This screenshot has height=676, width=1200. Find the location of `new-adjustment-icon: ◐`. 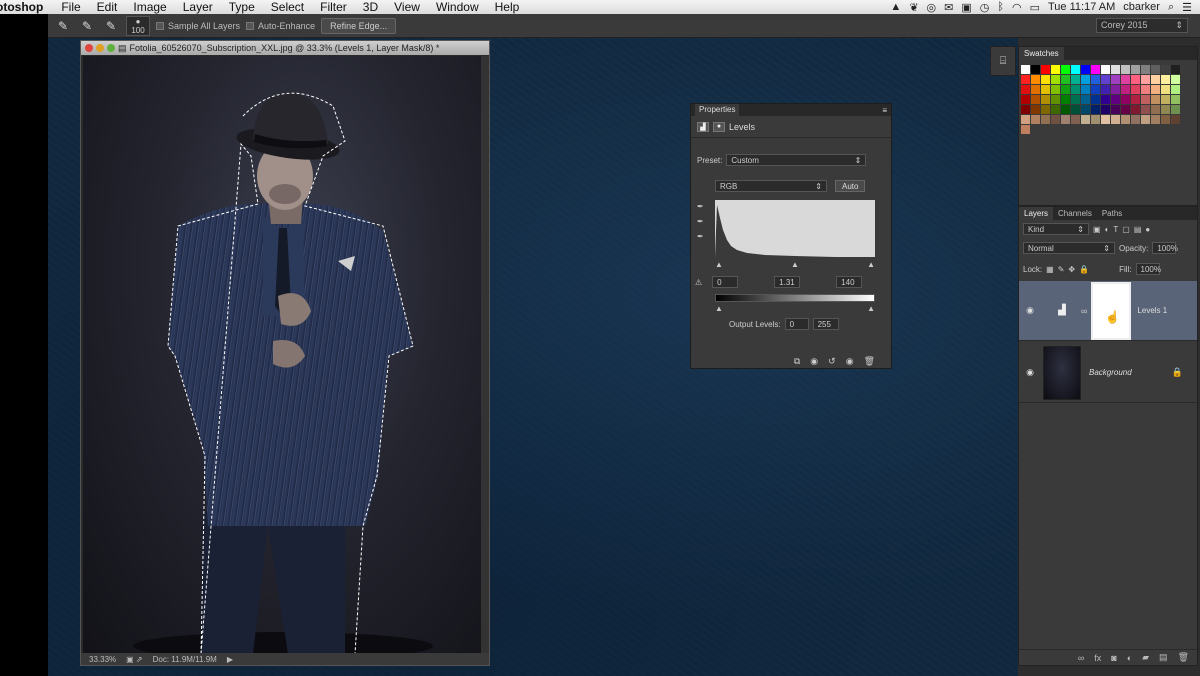

new-adjustment-icon: ◐ is located at coordinates (1129, 658).